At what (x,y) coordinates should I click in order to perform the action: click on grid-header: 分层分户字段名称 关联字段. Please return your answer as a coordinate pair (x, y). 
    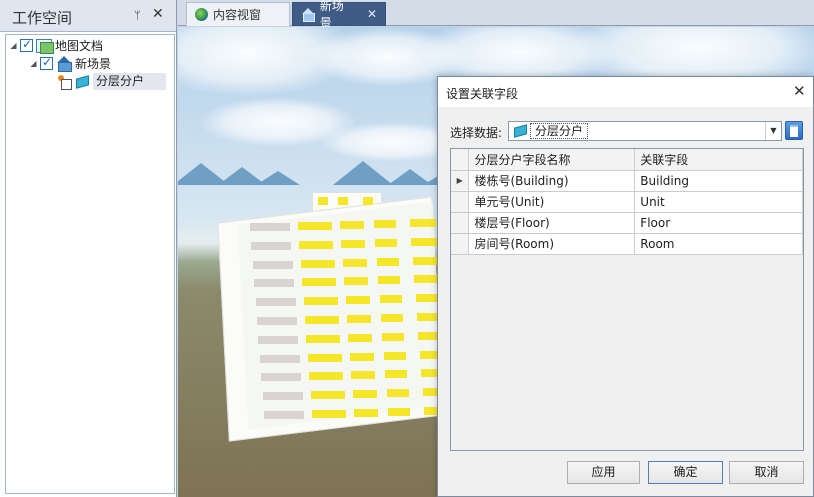
    Looking at the image, I should click on (627, 160).